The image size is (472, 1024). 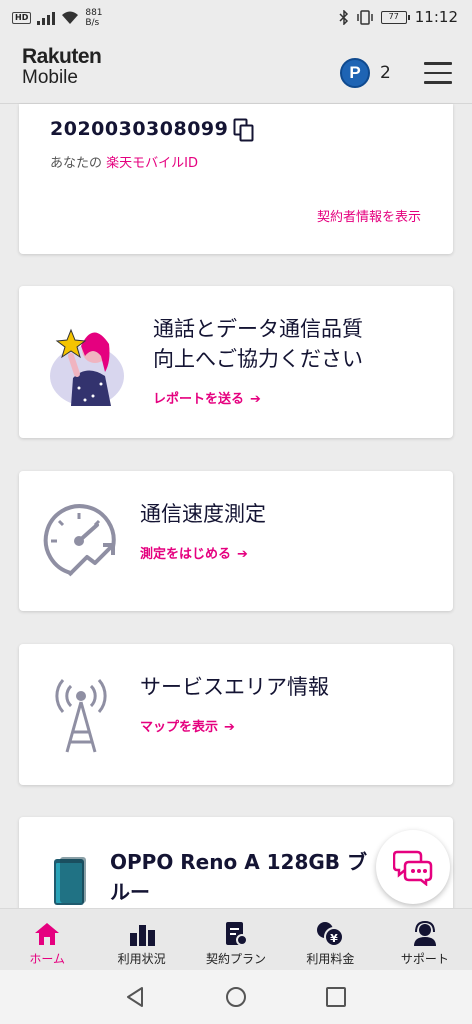 What do you see at coordinates (234, 687) in the screenshot?
I see `service-area-title: サービスエリア情報` at bounding box center [234, 687].